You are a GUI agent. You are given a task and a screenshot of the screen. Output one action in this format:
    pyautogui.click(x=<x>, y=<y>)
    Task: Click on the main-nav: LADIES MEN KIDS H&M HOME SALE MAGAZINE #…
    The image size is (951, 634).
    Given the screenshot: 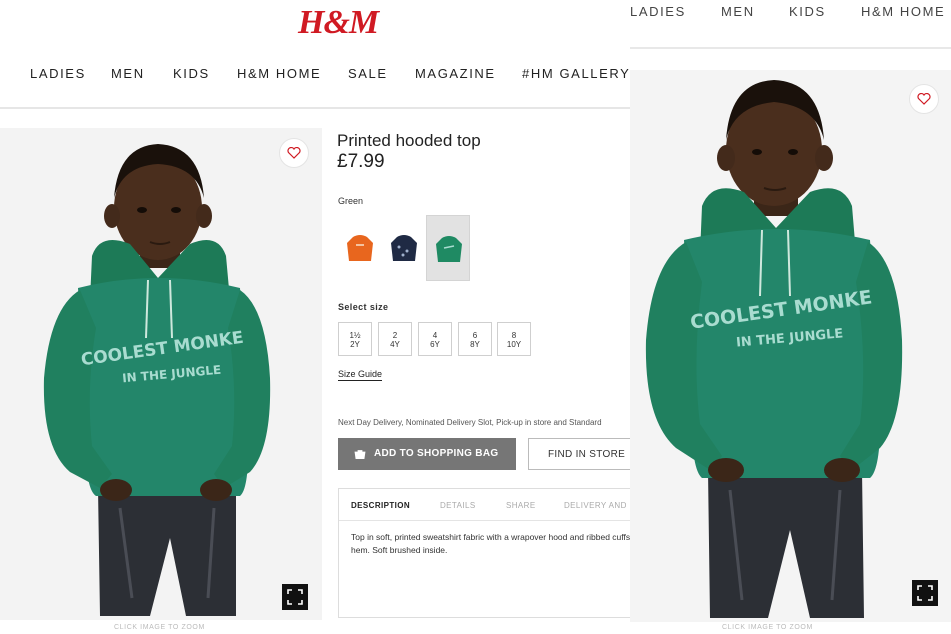 What is the action you would take?
    pyautogui.click(x=320, y=75)
    